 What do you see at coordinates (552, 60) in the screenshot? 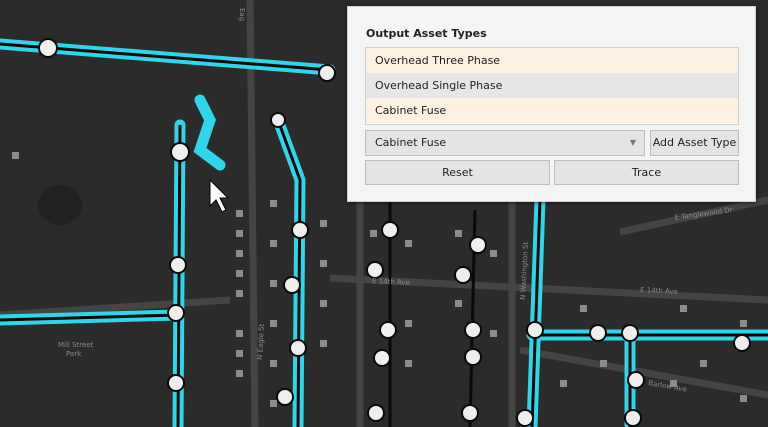
I see `list-item: Overhead Three Phase` at bounding box center [552, 60].